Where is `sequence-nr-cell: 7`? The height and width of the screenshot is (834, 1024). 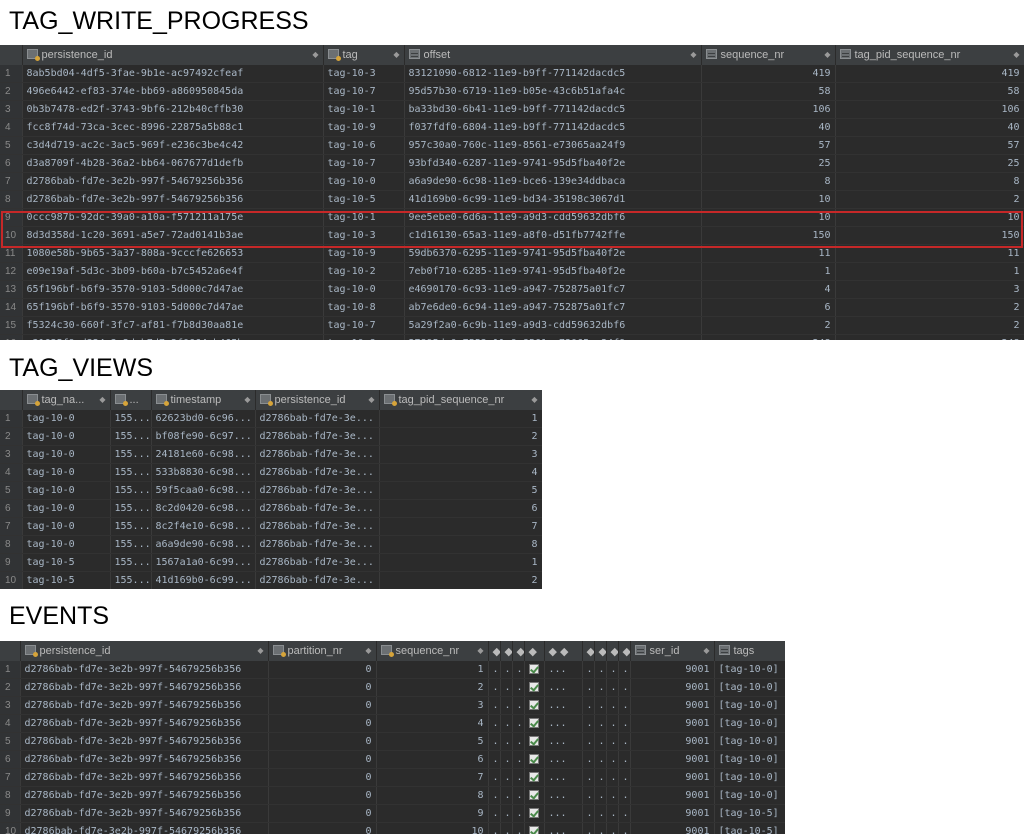 sequence-nr-cell: 7 is located at coordinates (432, 777).